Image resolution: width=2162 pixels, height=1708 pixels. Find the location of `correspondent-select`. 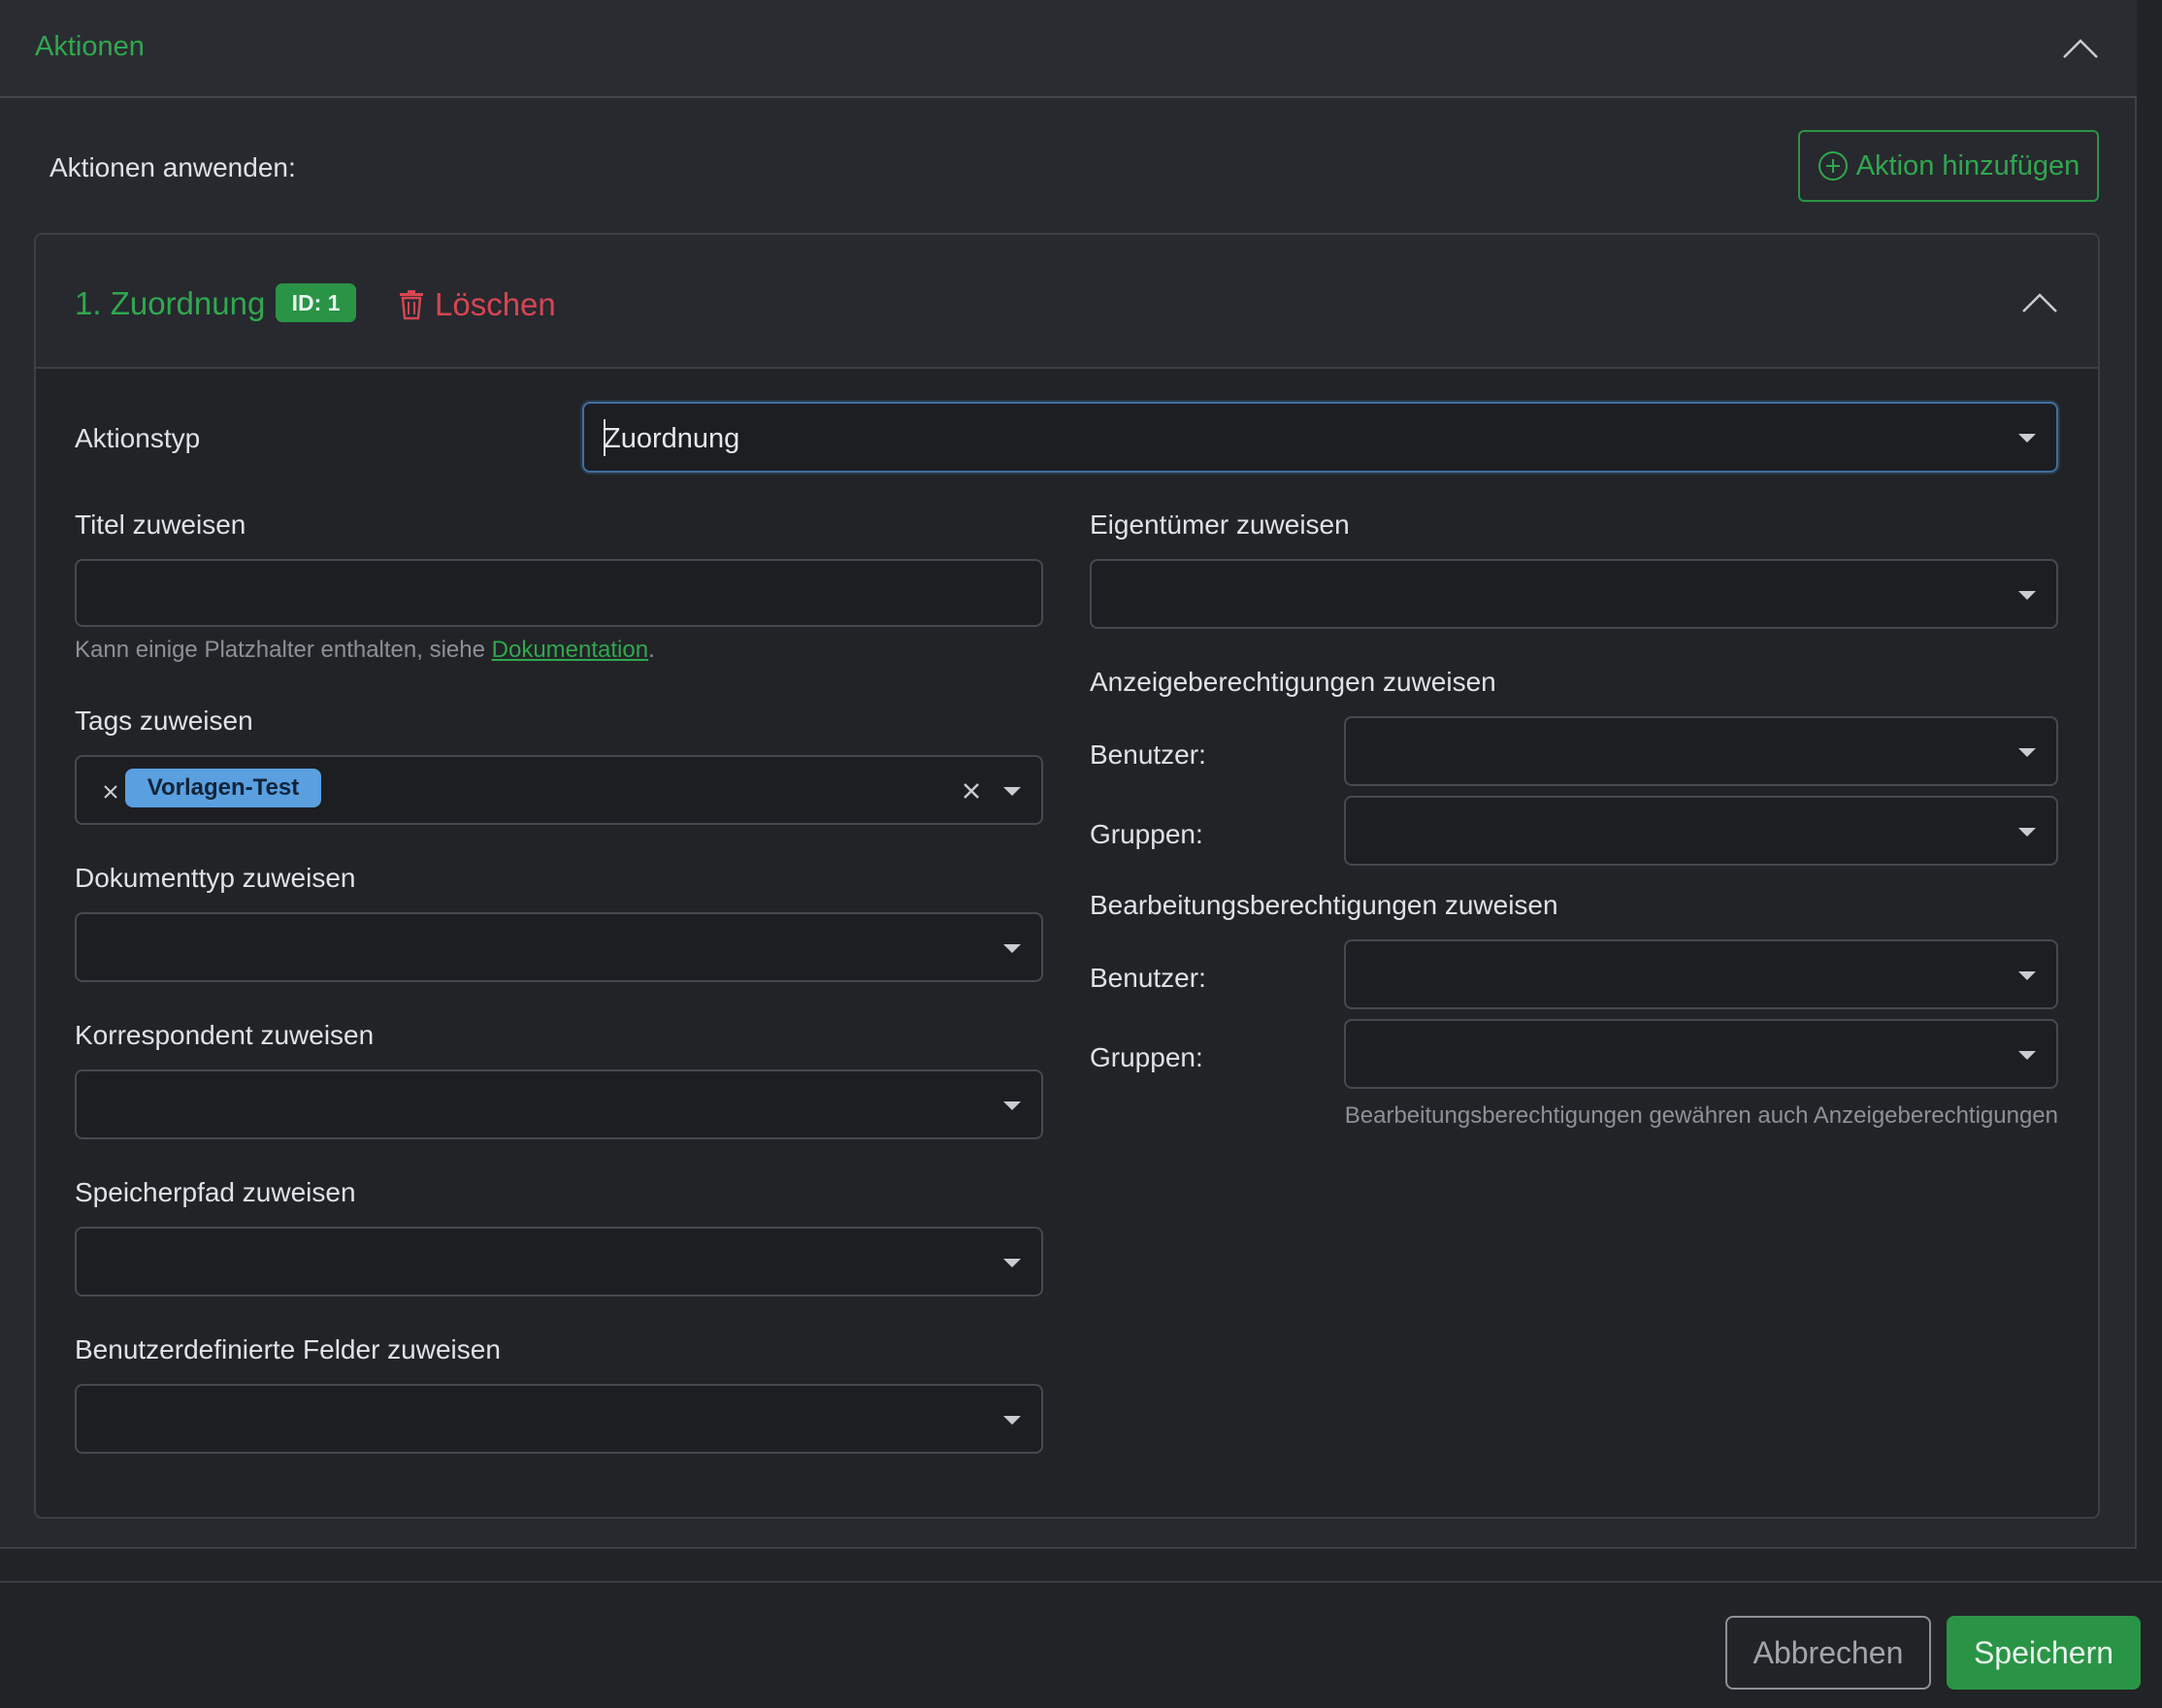

correspondent-select is located at coordinates (559, 1104).